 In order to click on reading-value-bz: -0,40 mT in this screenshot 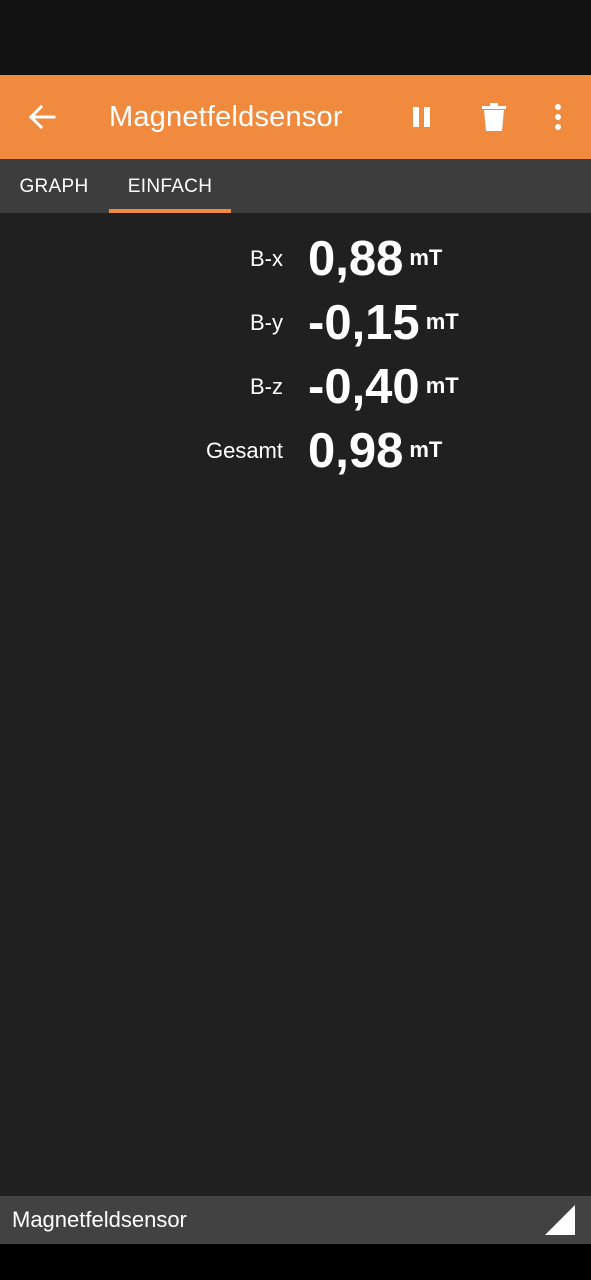, I will do `click(383, 387)`.